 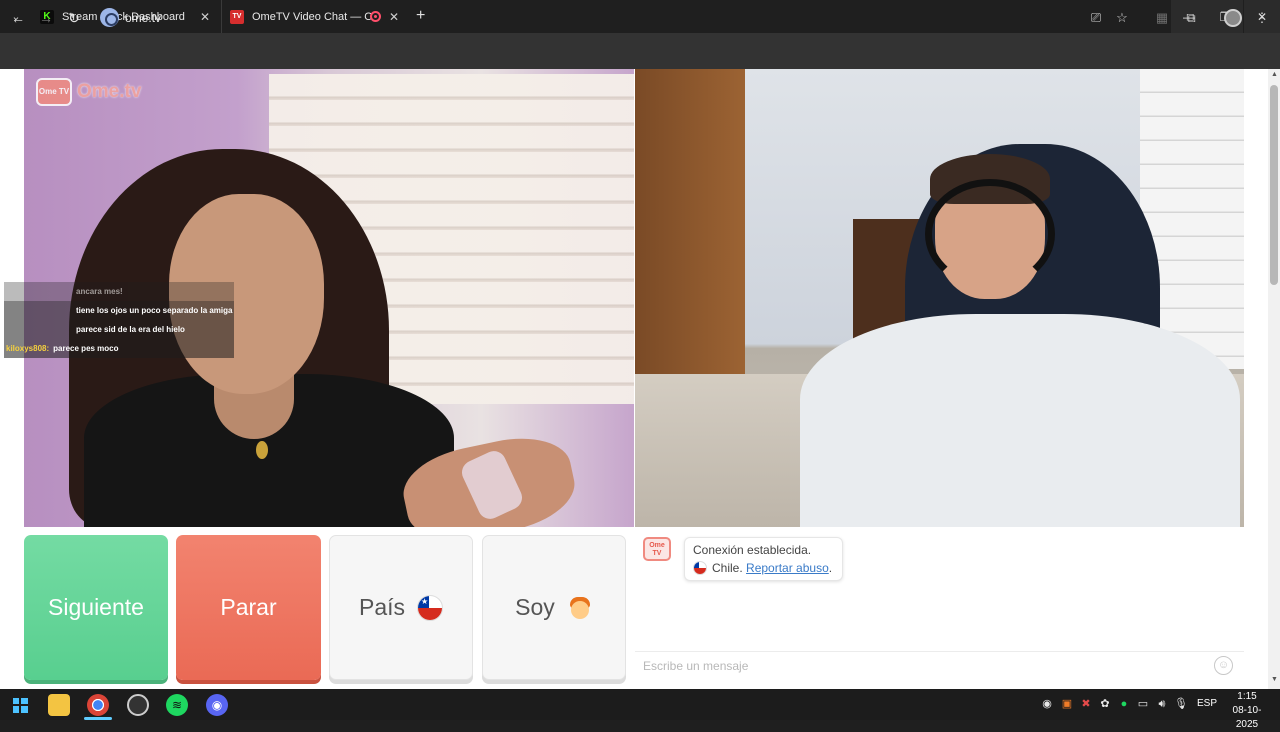 What do you see at coordinates (177, 705) in the screenshot?
I see `spotify-icon: ≋` at bounding box center [177, 705].